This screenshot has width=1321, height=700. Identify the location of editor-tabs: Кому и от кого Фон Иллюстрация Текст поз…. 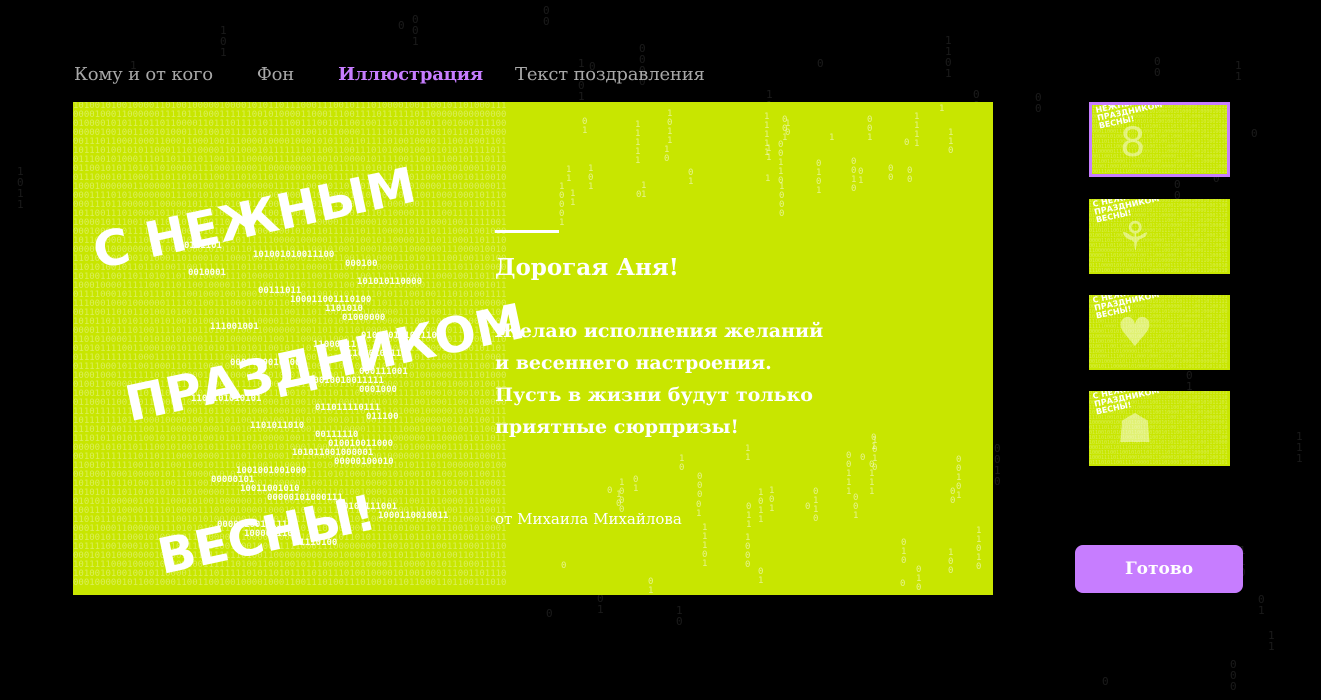
(411, 75).